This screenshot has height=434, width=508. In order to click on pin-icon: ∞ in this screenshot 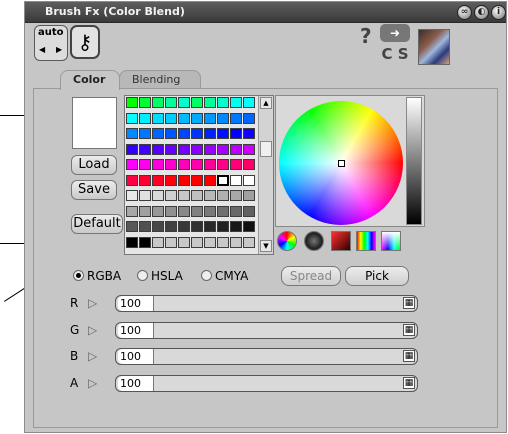, I will do `click(464, 12)`.